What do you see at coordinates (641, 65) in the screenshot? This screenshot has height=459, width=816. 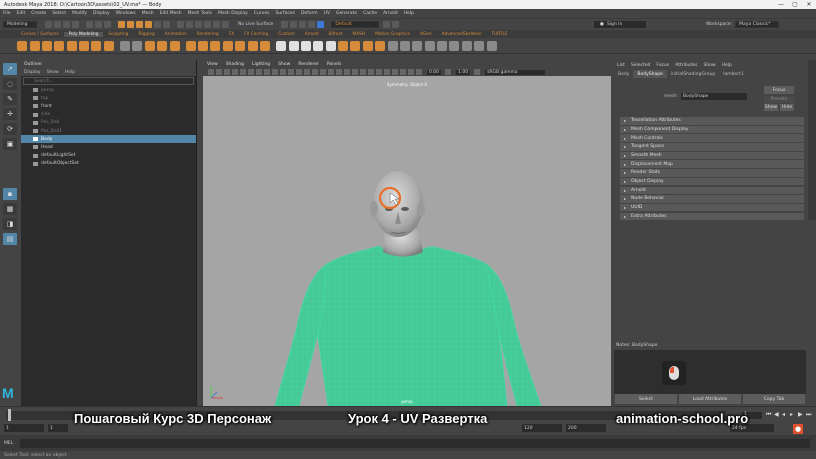 I see `ae-menu-selected: Selected` at bounding box center [641, 65].